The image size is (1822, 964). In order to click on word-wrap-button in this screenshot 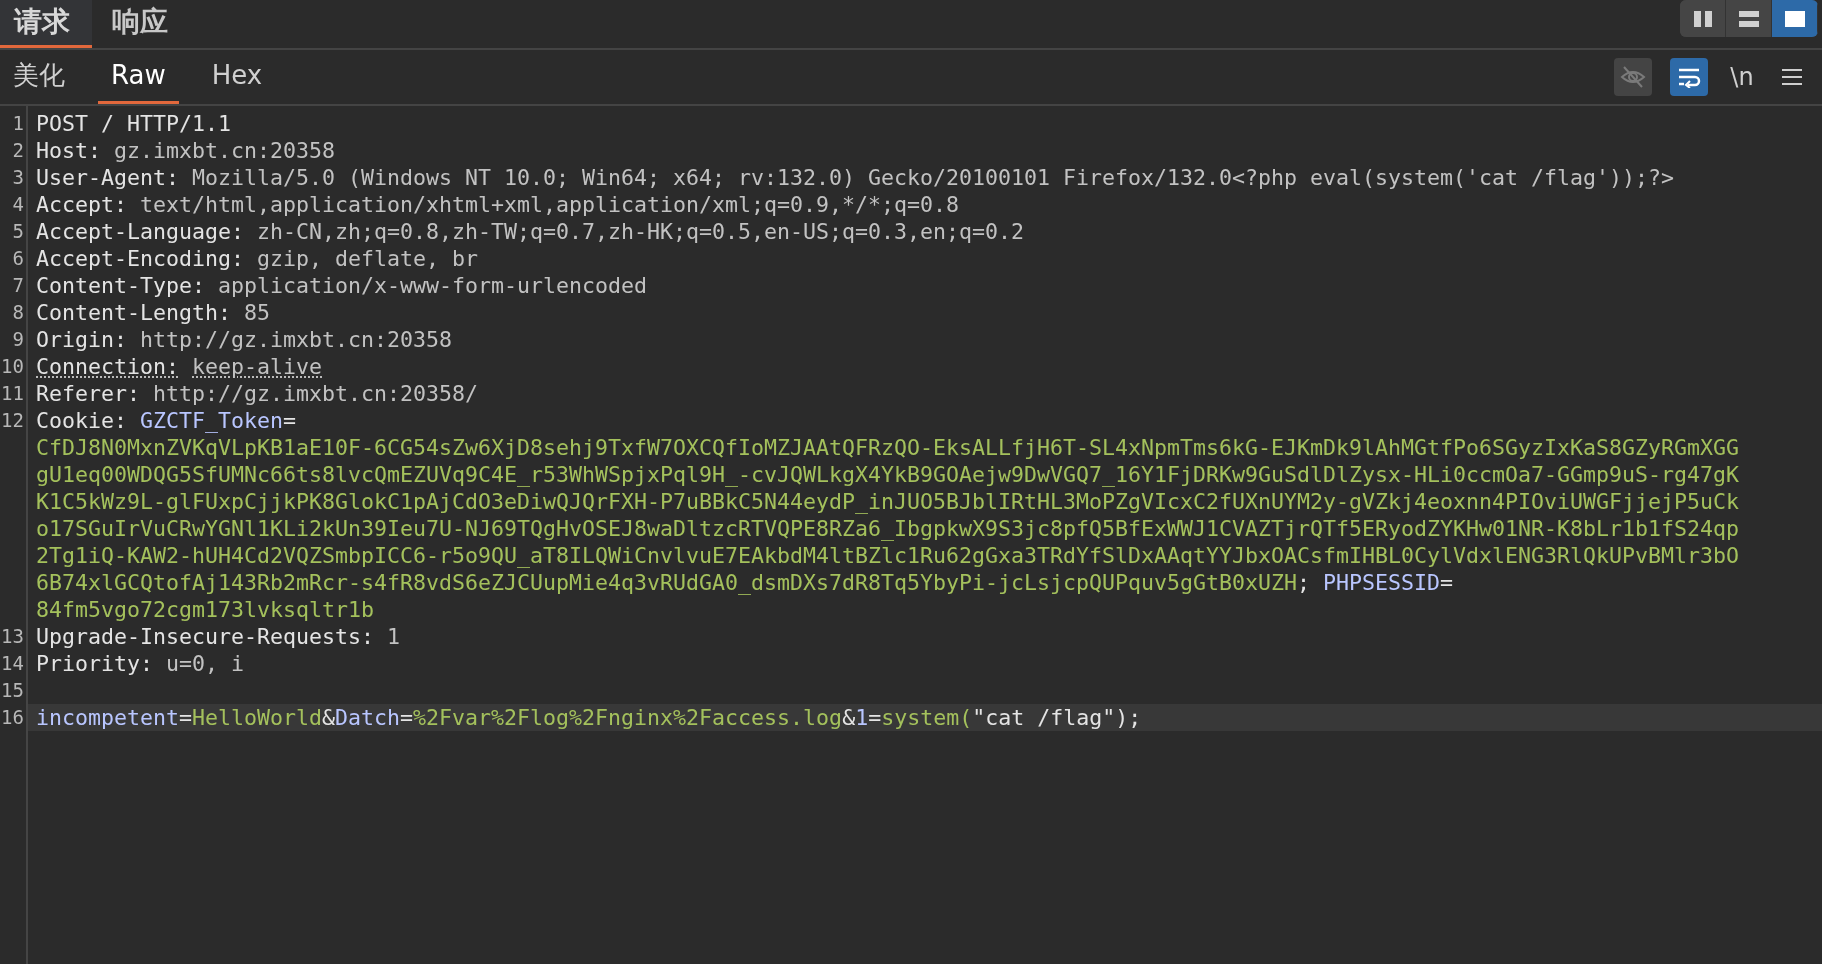, I will do `click(1689, 77)`.